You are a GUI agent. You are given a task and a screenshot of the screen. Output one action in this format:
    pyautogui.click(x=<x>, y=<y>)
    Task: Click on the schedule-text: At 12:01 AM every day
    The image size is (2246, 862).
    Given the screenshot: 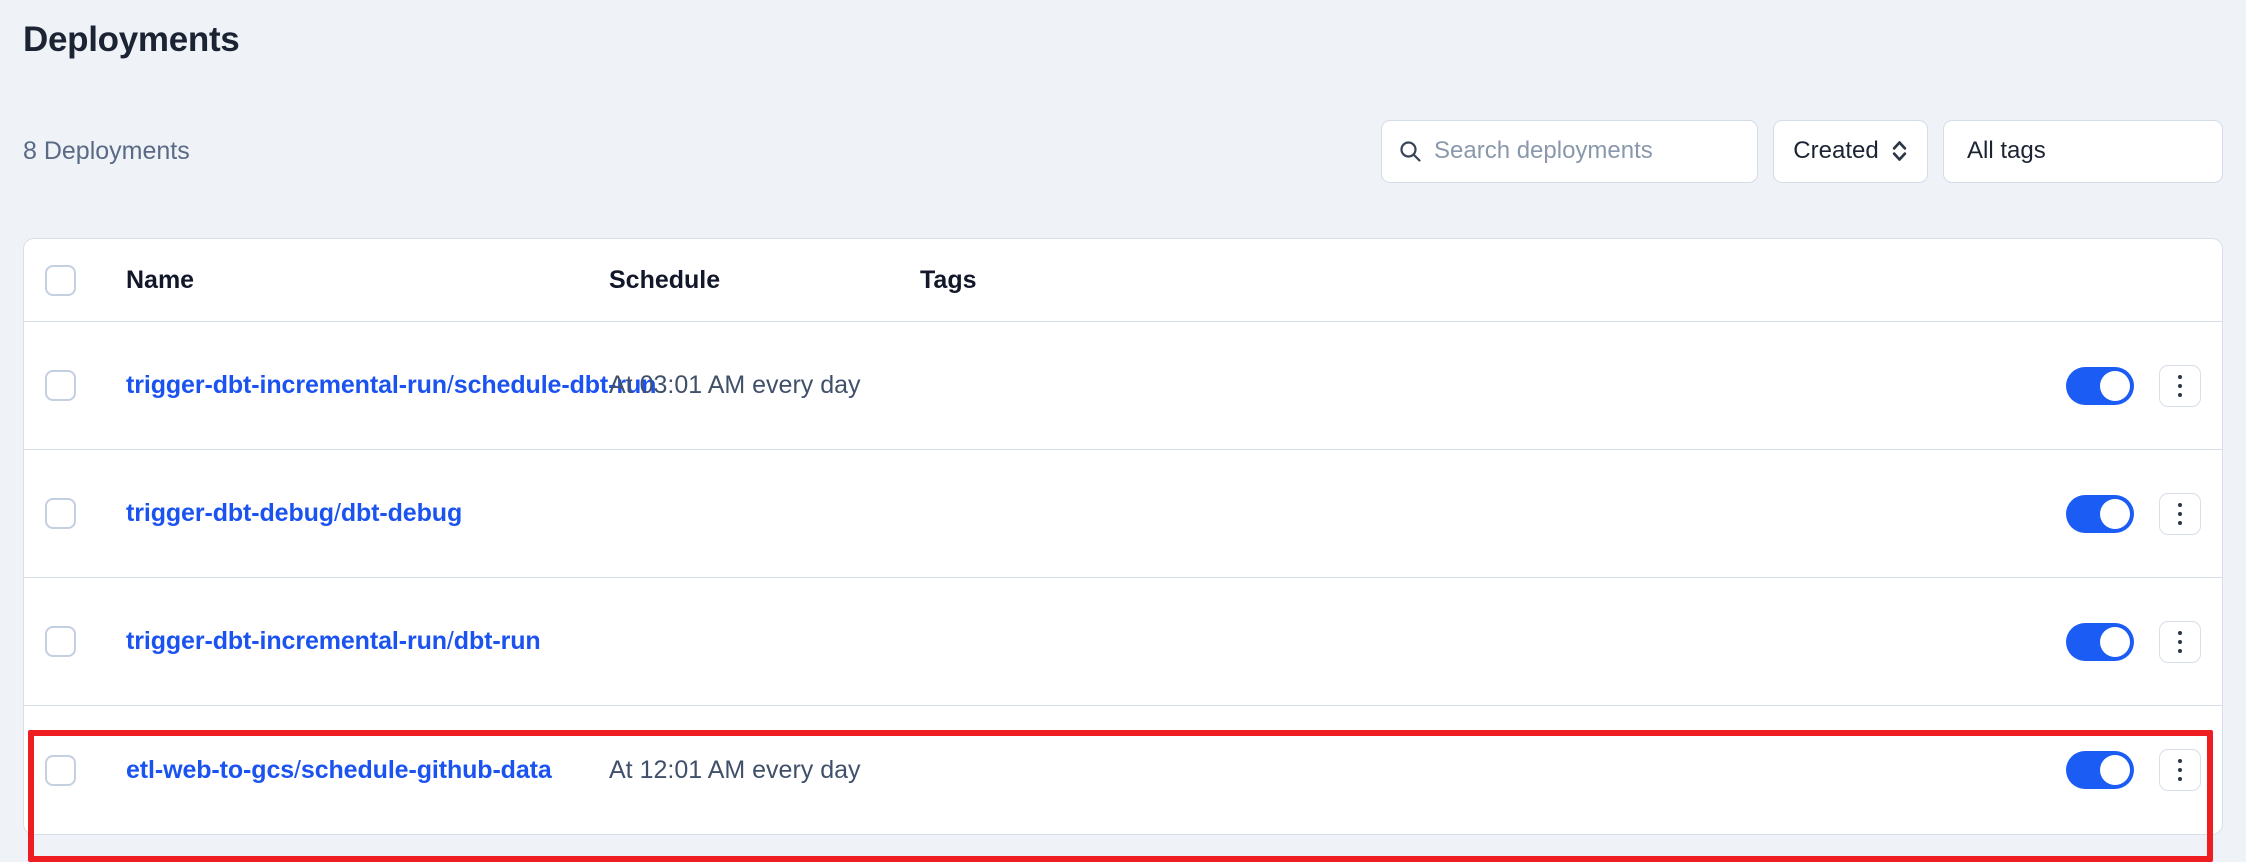 What is the action you would take?
    pyautogui.click(x=735, y=769)
    